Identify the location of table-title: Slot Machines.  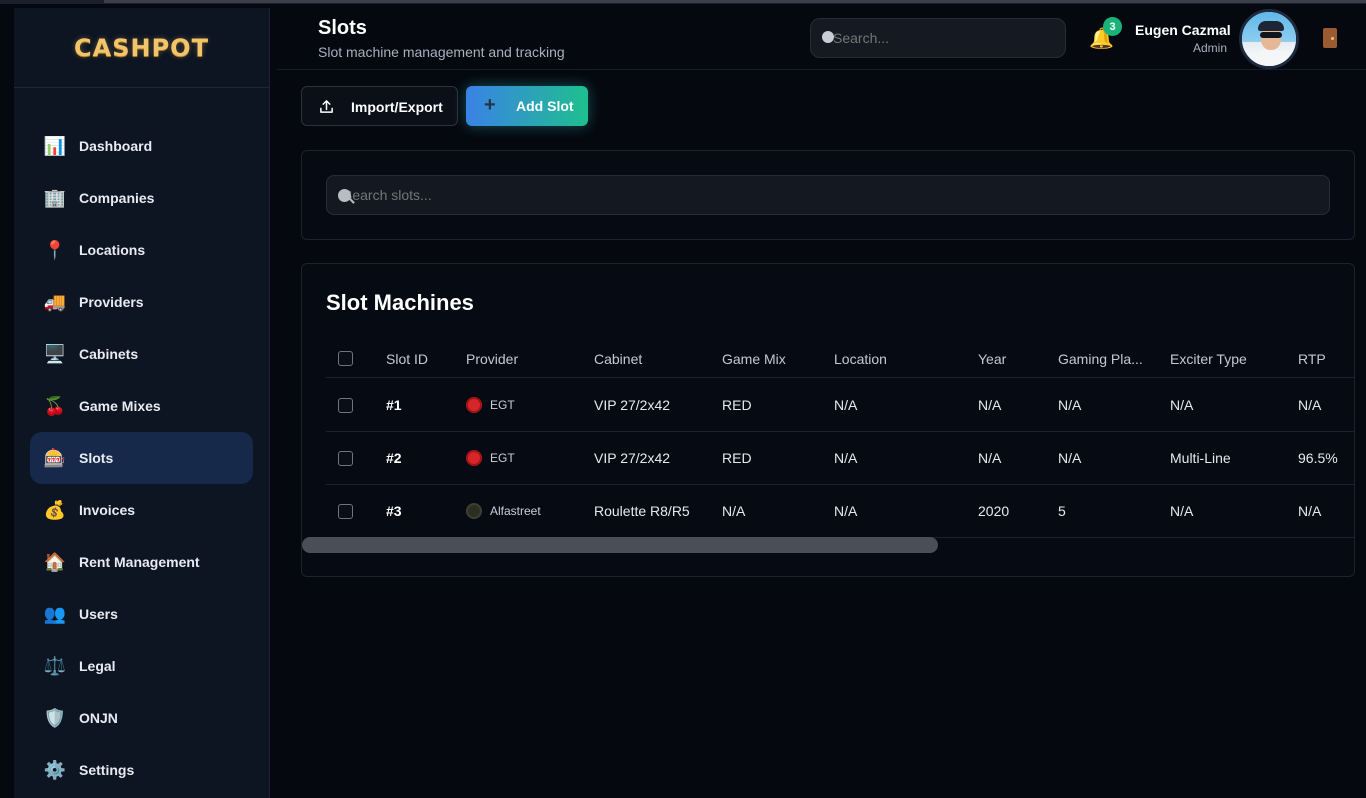
(400, 302).